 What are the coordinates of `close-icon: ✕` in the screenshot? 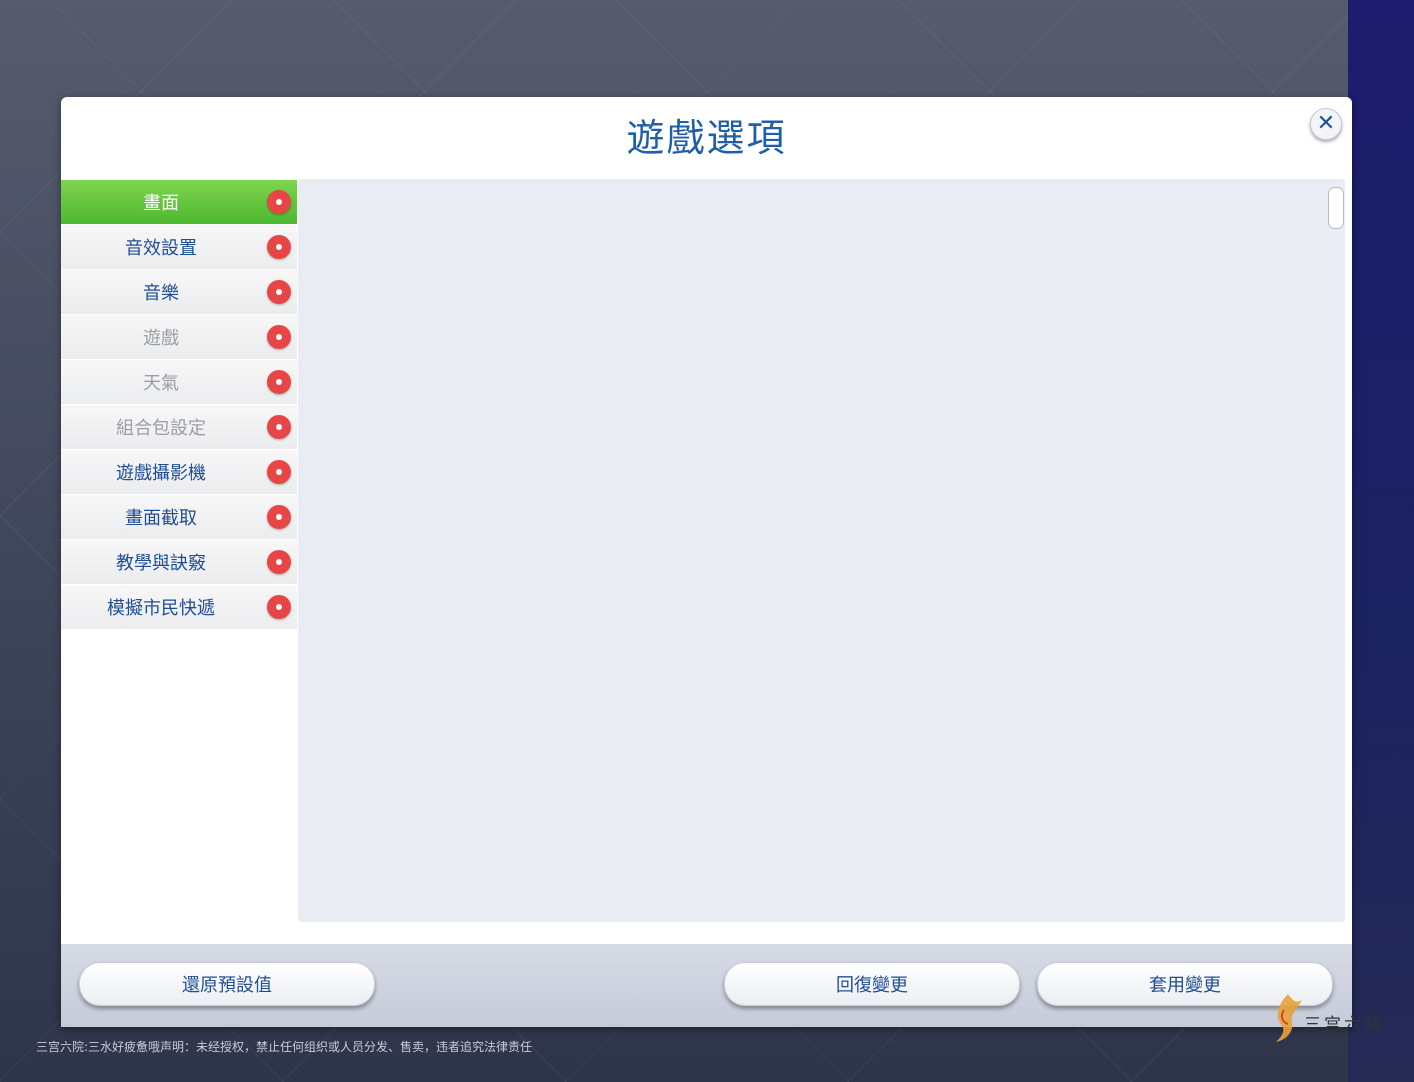 It's located at (1326, 123).